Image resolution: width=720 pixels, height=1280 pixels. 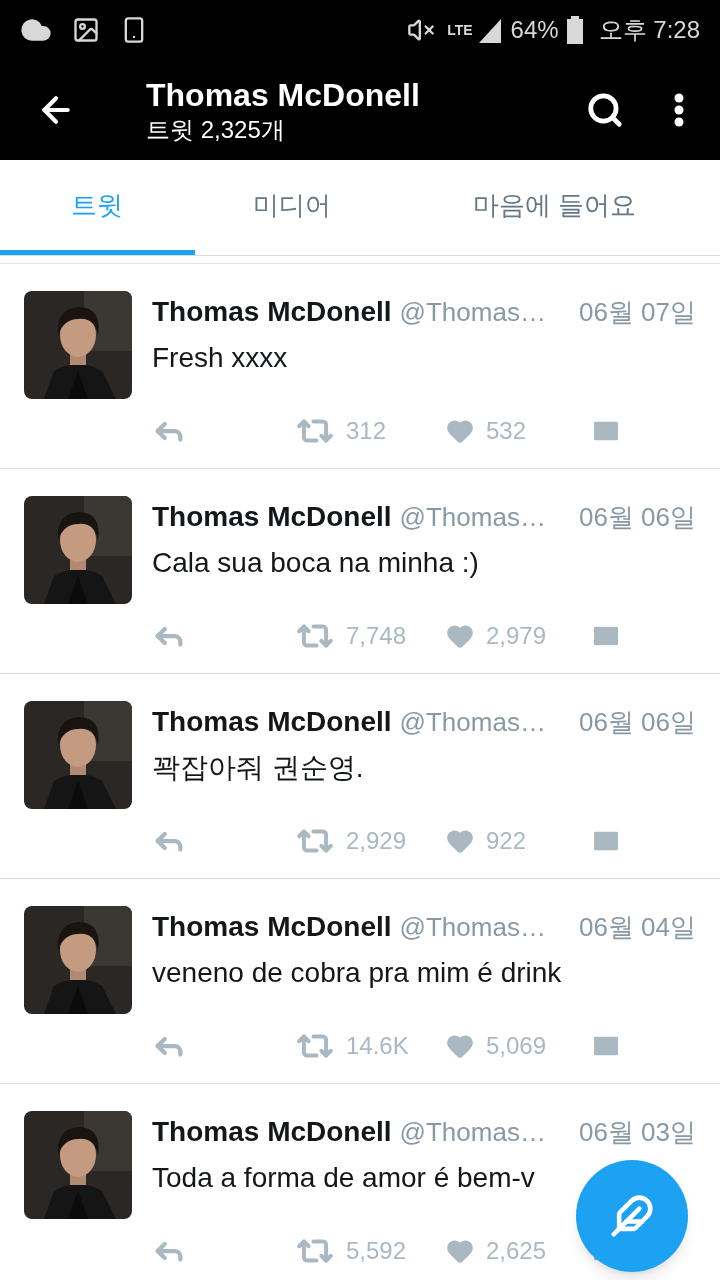 What do you see at coordinates (574, 30) in the screenshot?
I see `battery-icon` at bounding box center [574, 30].